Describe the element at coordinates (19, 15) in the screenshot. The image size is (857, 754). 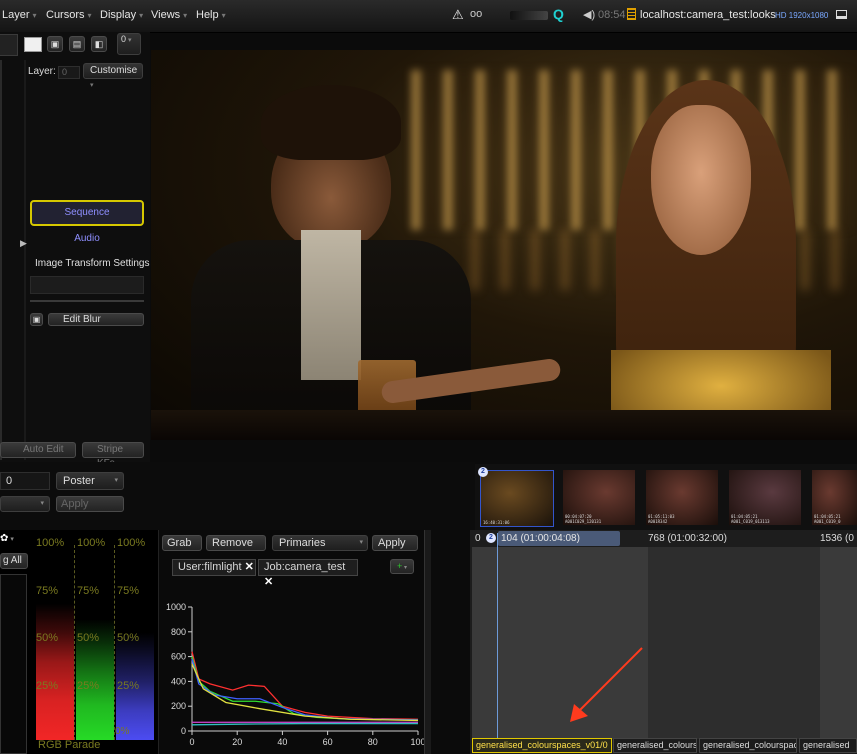
I see `menu-layer: Layer ▾` at that location.